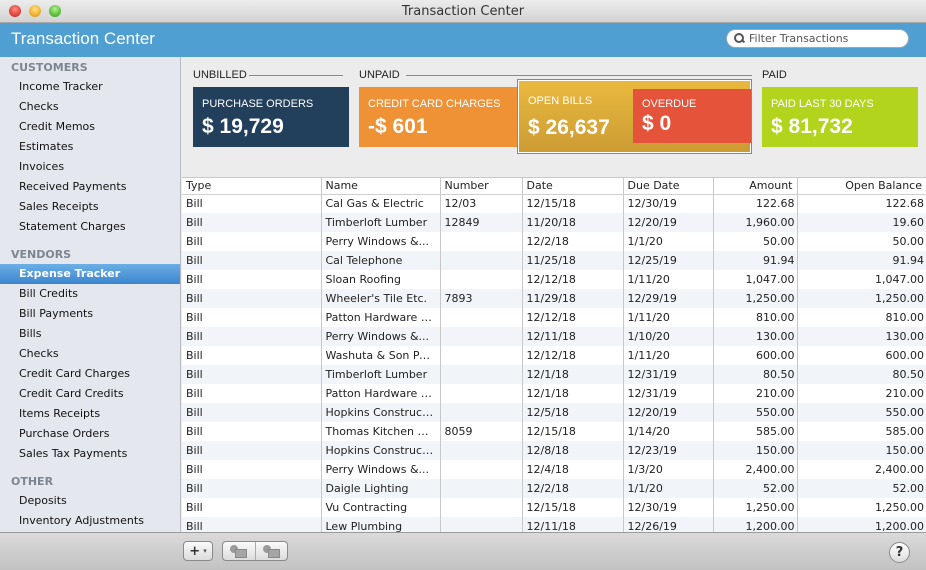  I want to click on cell-date: 11/29/18, so click(572, 298).